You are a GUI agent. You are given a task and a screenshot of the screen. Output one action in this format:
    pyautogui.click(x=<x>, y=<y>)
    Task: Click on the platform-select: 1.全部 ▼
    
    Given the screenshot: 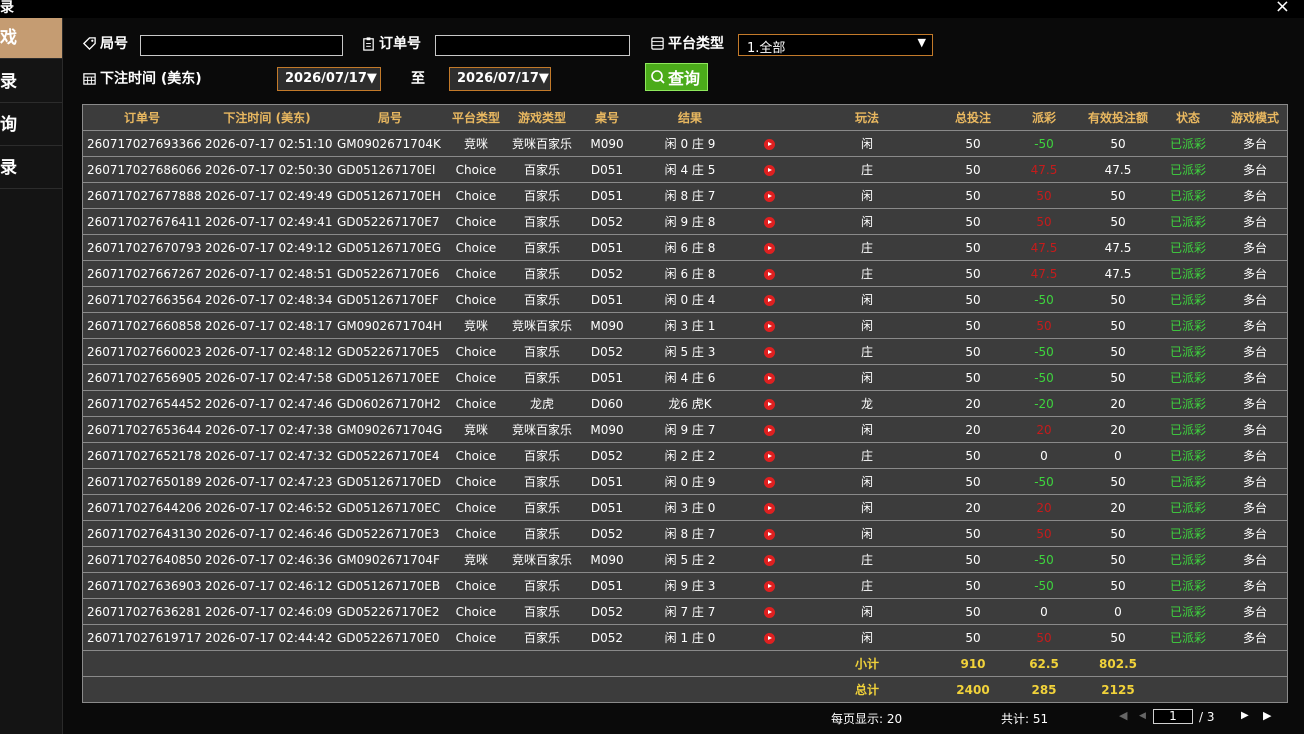 What is the action you would take?
    pyautogui.click(x=835, y=45)
    